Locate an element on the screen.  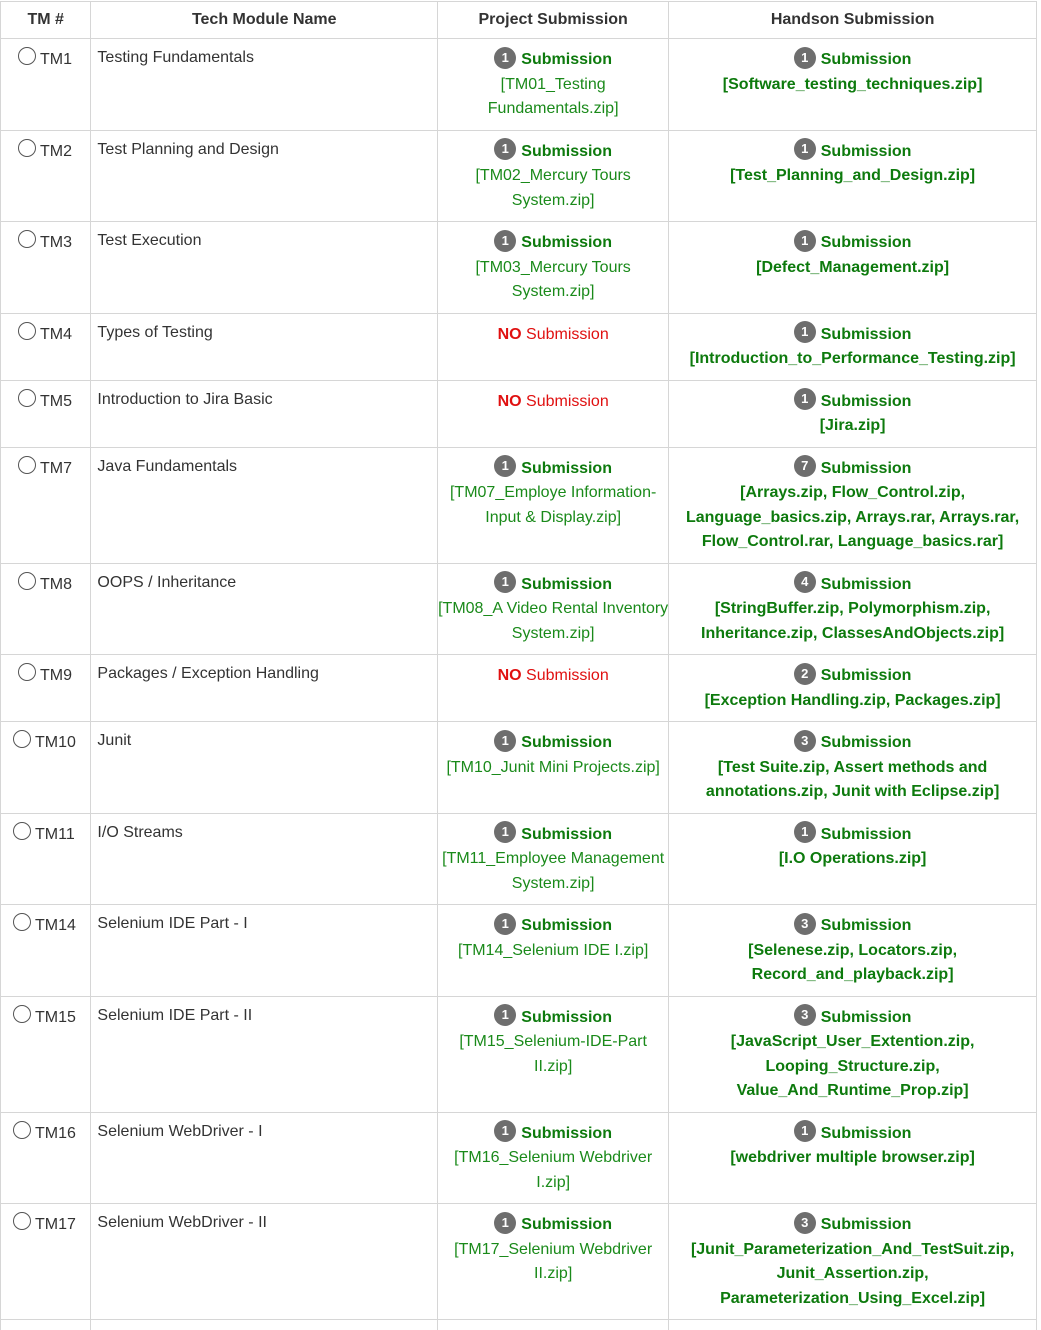
module-name: Junit is located at coordinates (264, 768).